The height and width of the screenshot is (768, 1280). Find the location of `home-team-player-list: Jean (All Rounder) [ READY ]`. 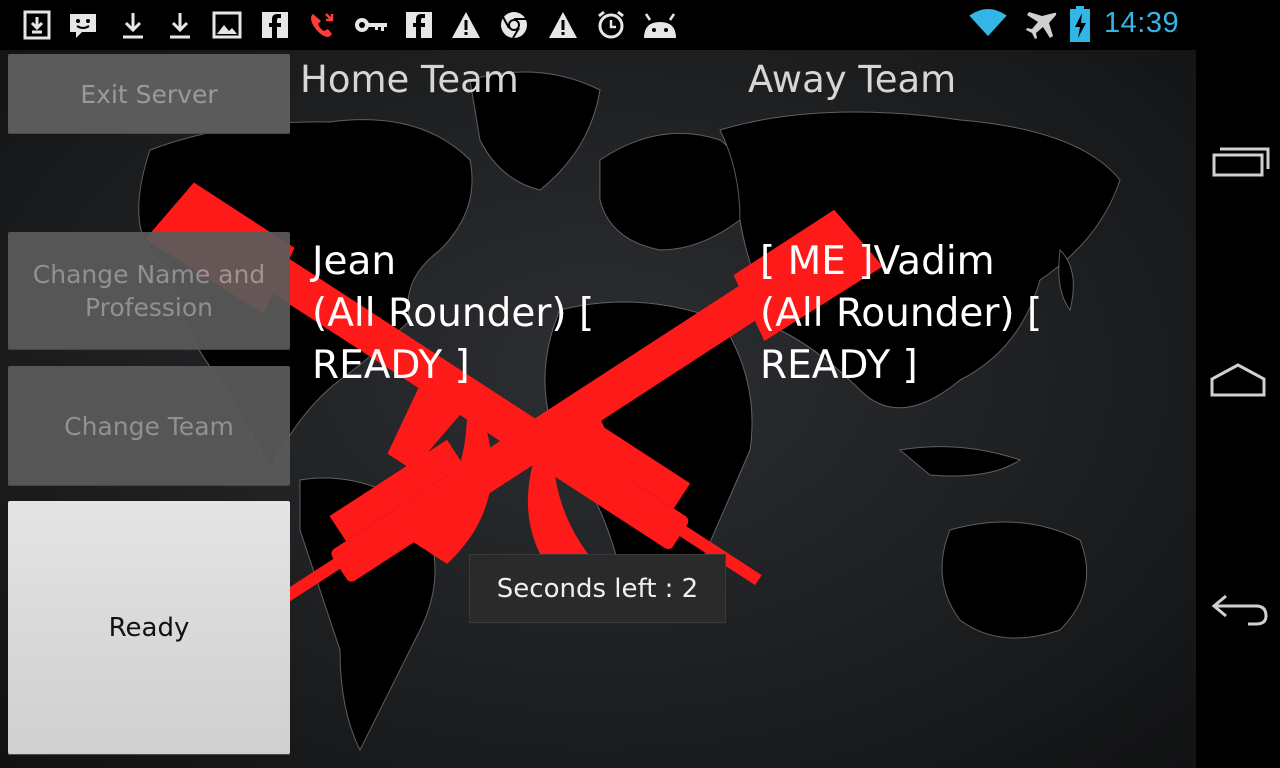

home-team-player-list: Jean (All Rounder) [ READY ] is located at coordinates (487, 314).